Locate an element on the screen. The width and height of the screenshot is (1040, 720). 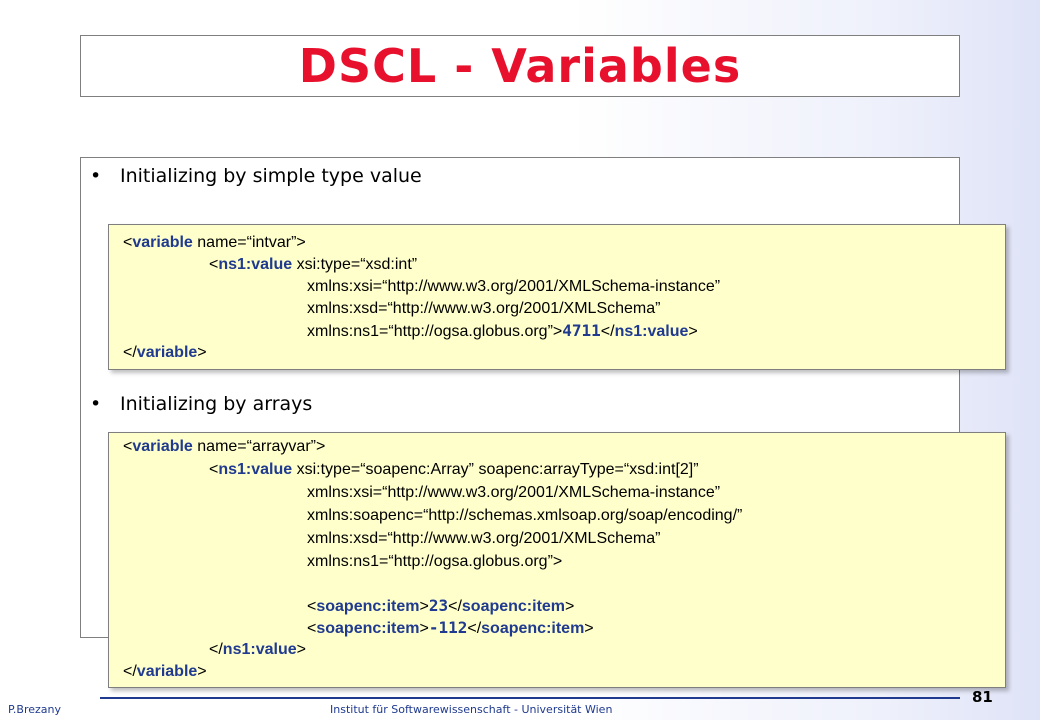
code-line: <ns1:value xsi:type=“xsd:int” is located at coordinates (313, 265).